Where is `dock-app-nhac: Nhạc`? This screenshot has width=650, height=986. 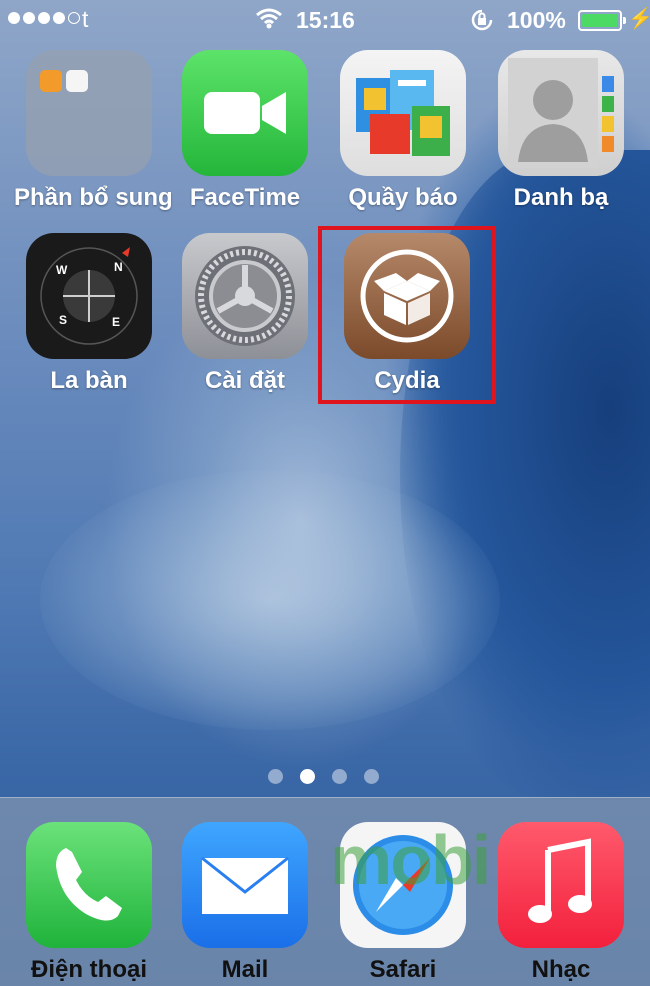 dock-app-nhac: Nhạc is located at coordinates (561, 903).